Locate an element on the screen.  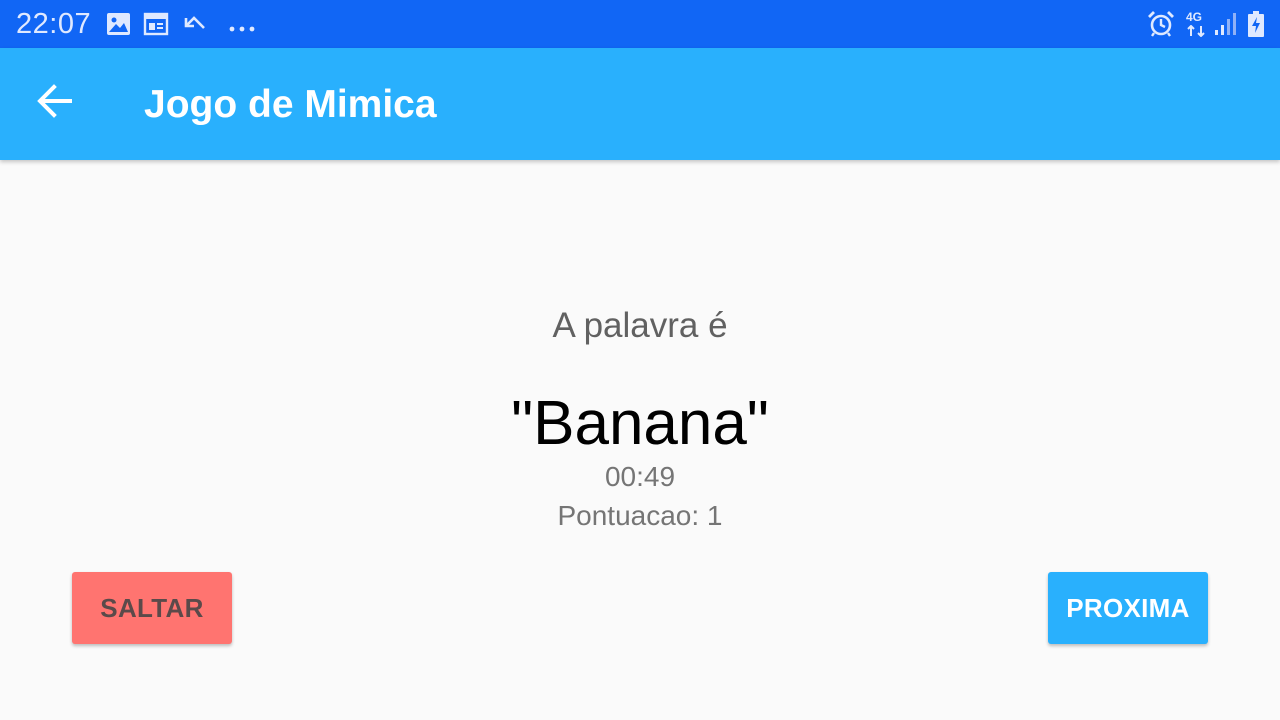
arrow-left-icon is located at coordinates (55, 103).